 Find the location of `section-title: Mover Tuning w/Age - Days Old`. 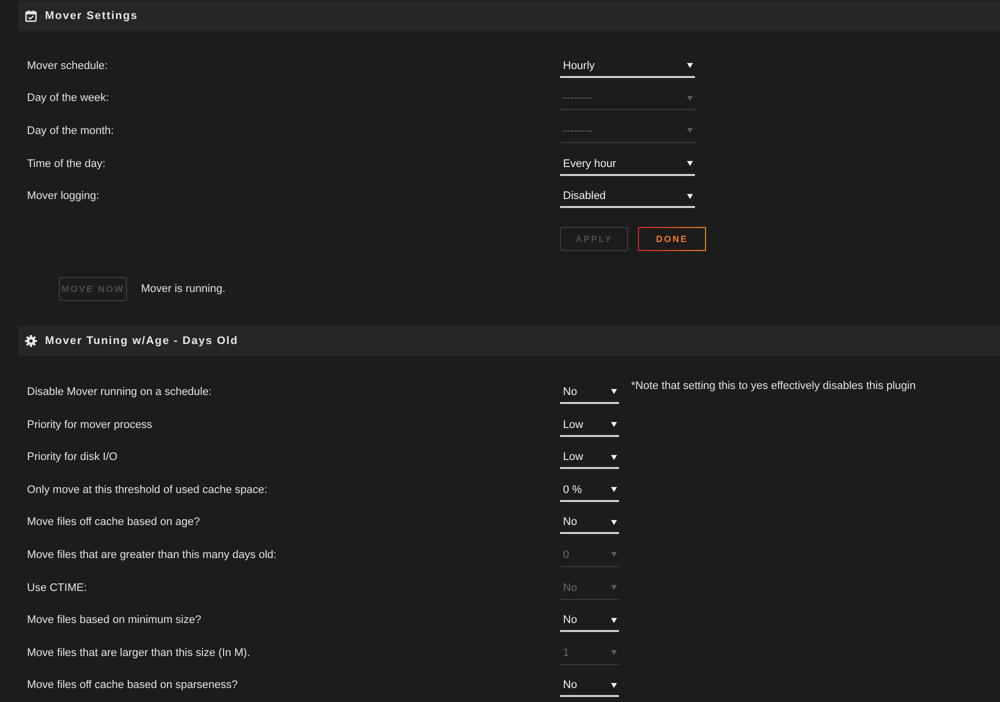

section-title: Mover Tuning w/Age - Days Old is located at coordinates (141, 341).